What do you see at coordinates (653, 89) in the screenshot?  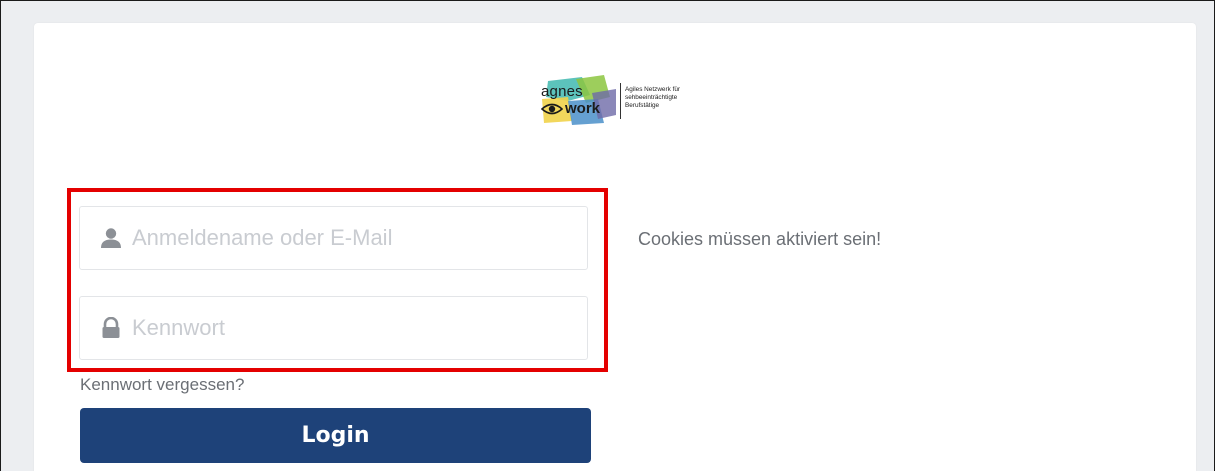 I see `logo-tagline-line-1: Agiles Netzwerk für` at bounding box center [653, 89].